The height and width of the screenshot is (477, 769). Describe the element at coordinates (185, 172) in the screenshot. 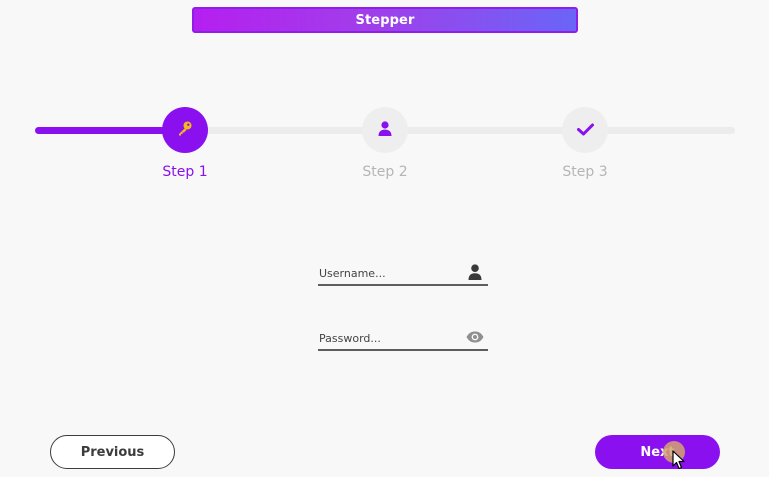

I see `step-1-label: Step 1` at that location.